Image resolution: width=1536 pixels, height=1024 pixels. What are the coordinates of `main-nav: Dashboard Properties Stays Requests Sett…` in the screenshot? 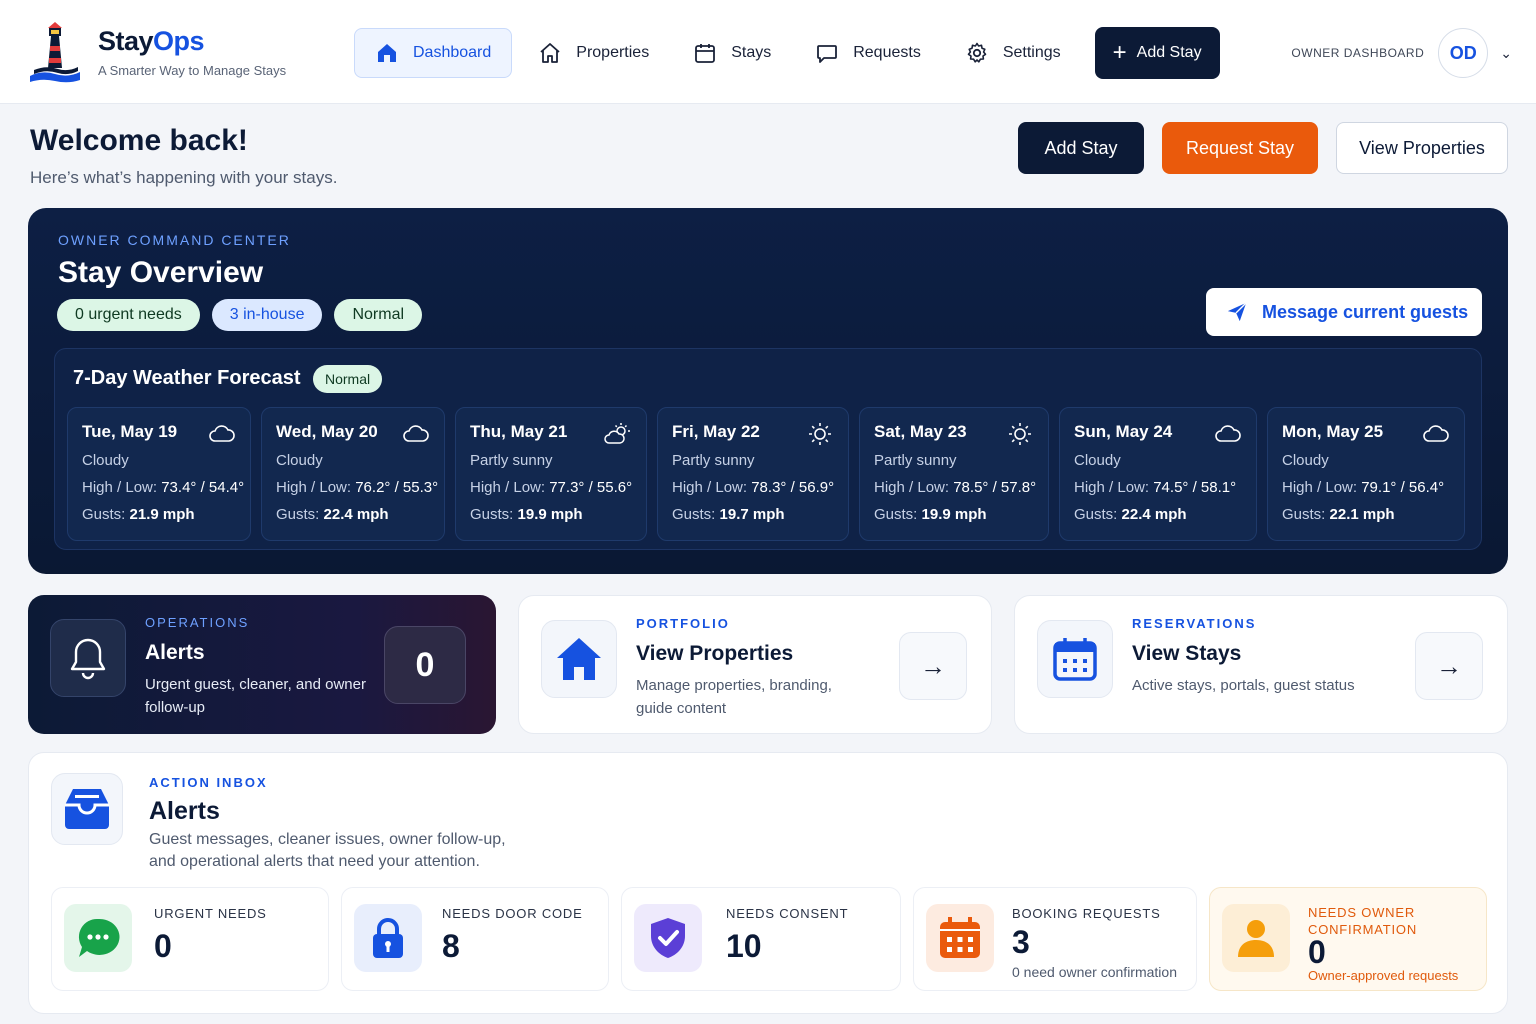 It's located at (787, 53).